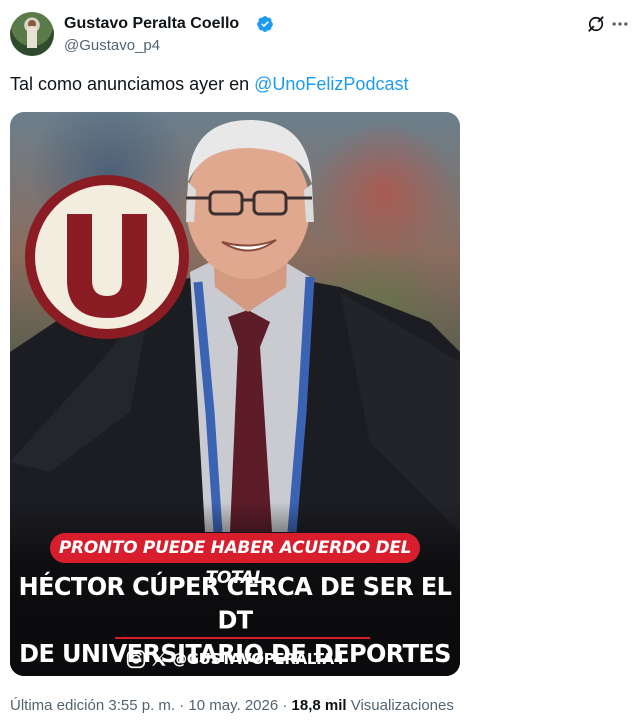 The width and height of the screenshot is (640, 722). Describe the element at coordinates (319, 705) in the screenshot. I see `views-count: 18,8 mil` at that location.